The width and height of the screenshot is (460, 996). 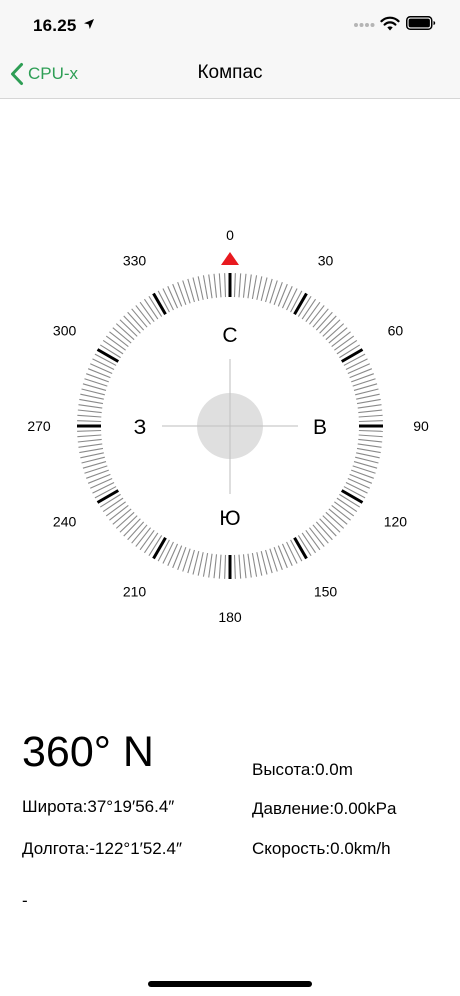 I want to click on cardinal-north: С, so click(x=229, y=335).